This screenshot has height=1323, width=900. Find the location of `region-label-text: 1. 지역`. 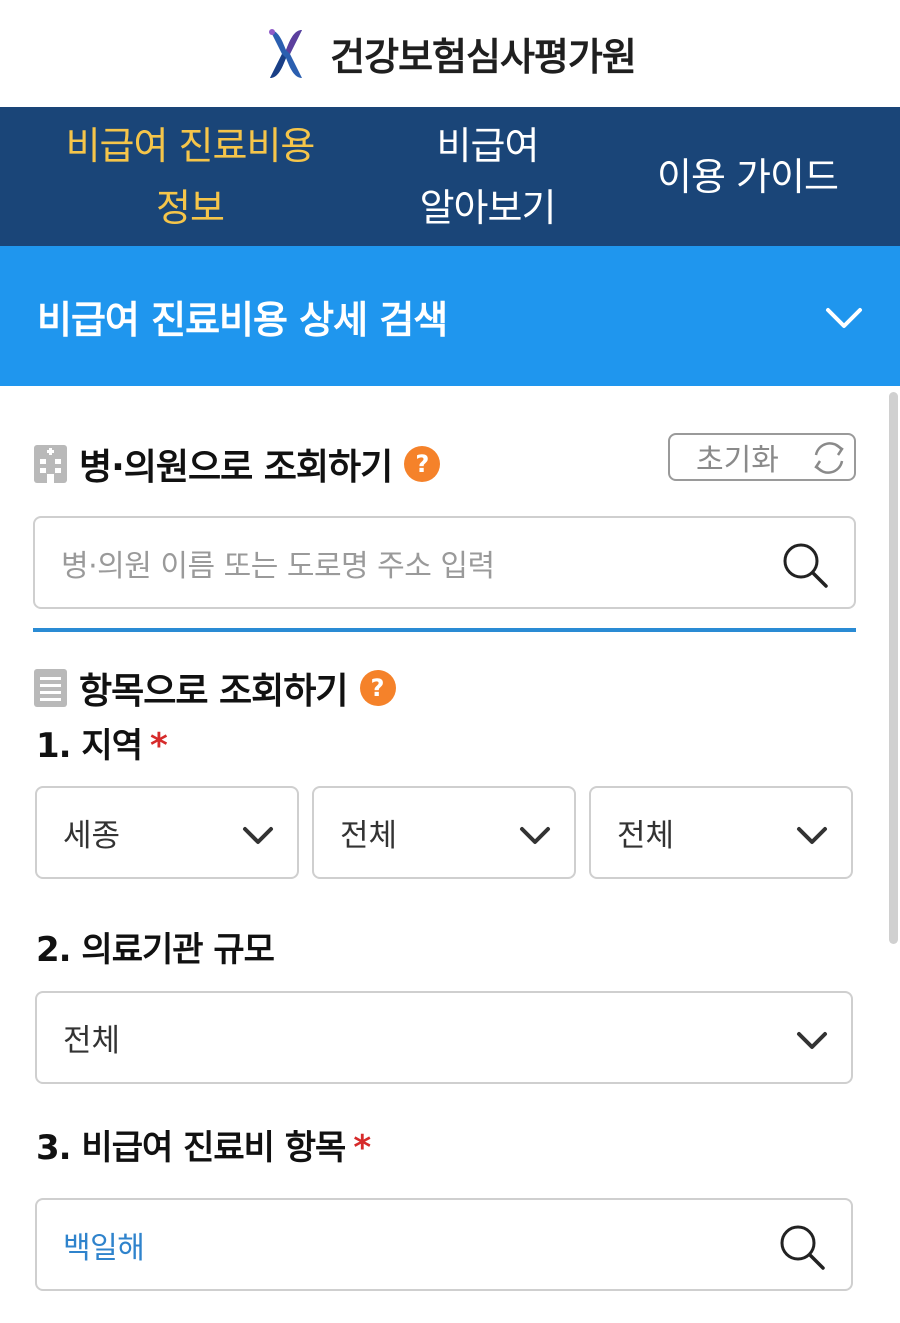

region-label-text: 1. 지역 is located at coordinates (89, 746).